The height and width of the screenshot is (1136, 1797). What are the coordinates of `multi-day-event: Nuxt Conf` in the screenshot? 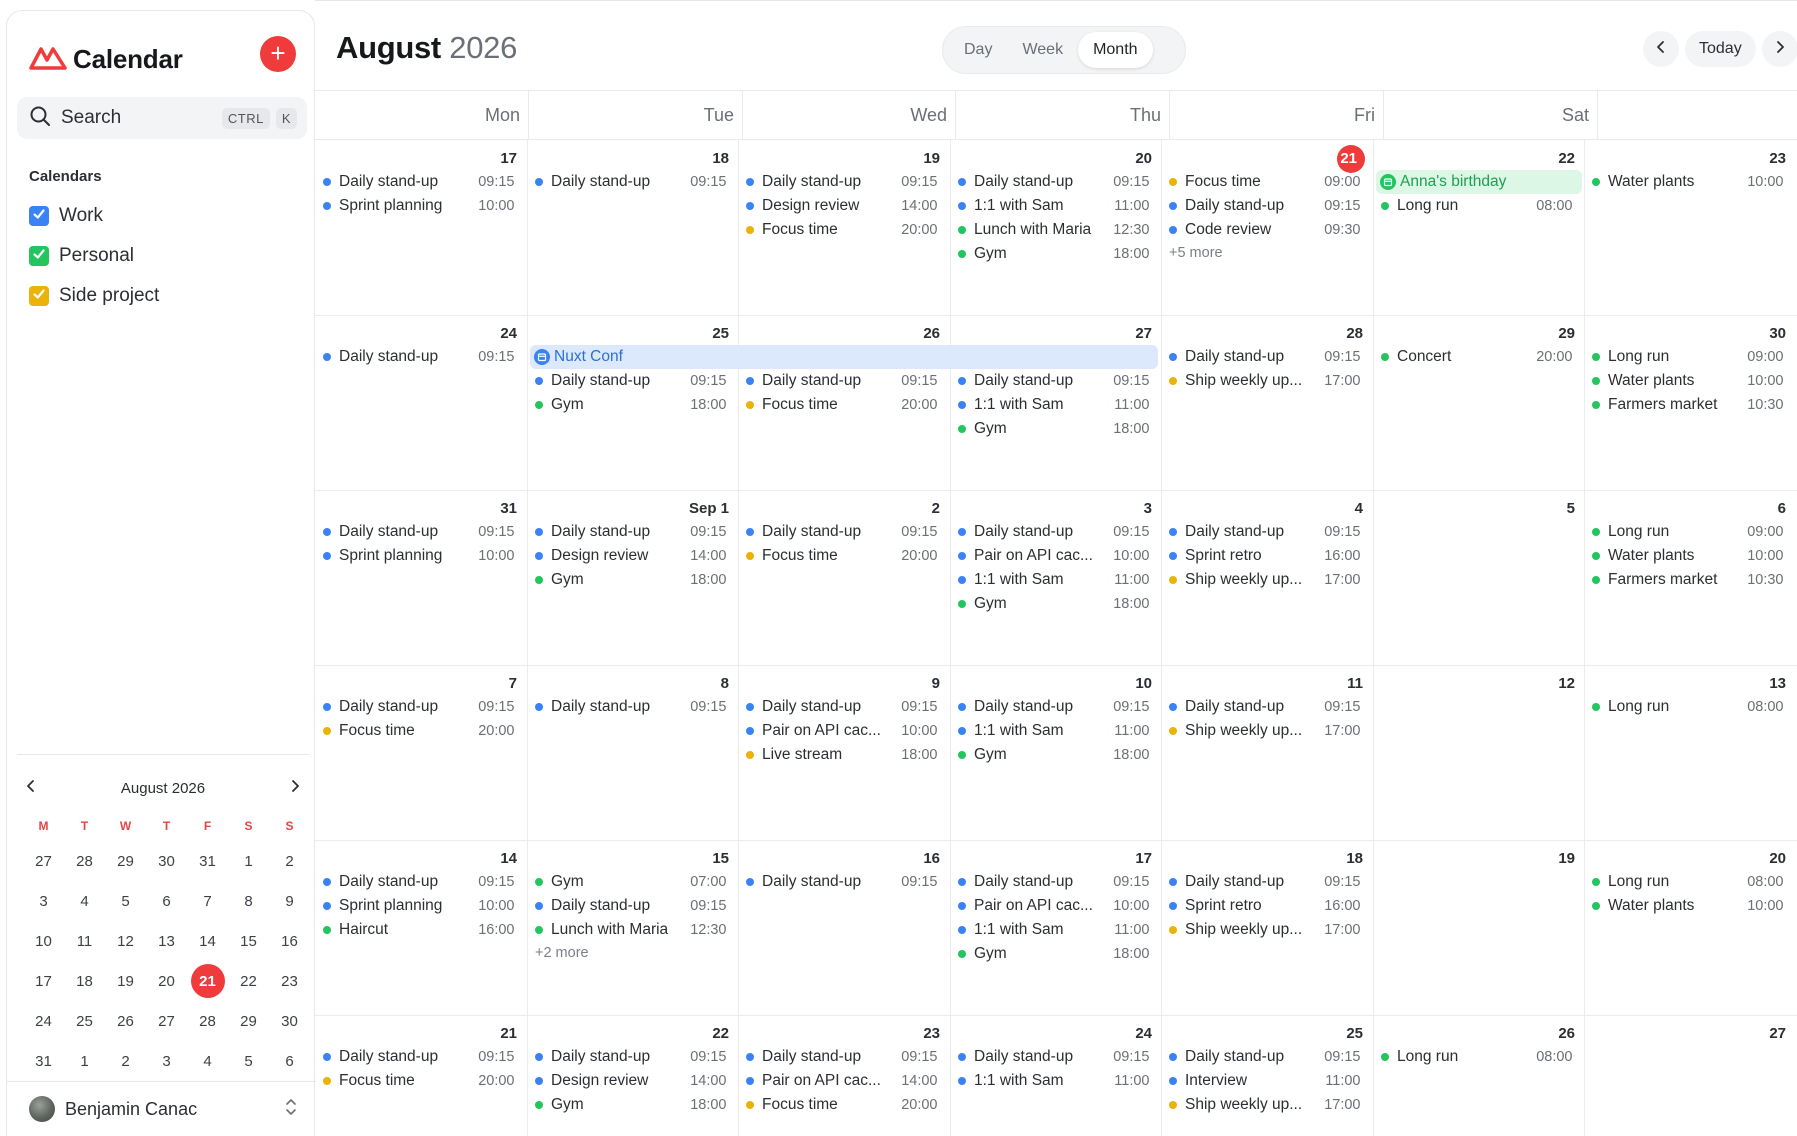 It's located at (844, 357).